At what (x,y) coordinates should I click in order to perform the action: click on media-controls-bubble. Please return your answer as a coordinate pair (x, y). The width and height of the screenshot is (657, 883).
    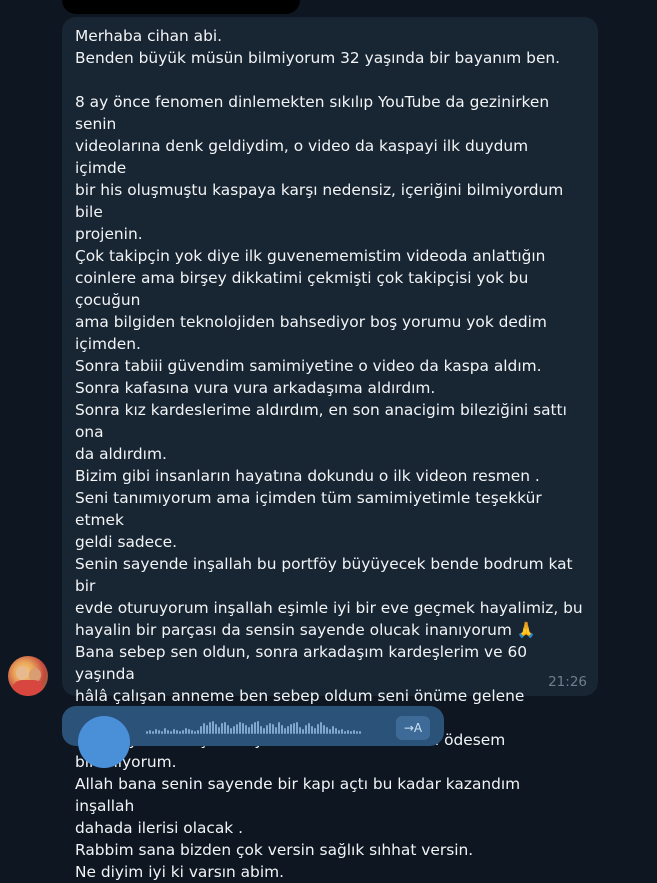
    Looking at the image, I should click on (181, 7).